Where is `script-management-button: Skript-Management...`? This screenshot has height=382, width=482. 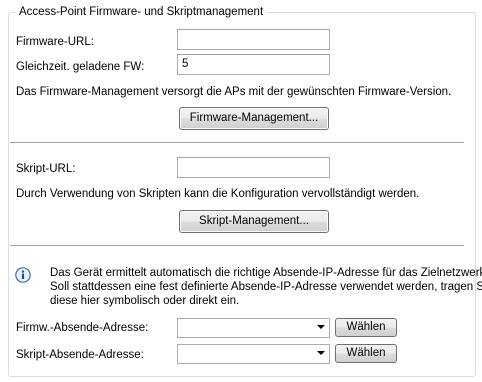
script-management-button: Skript-Management... is located at coordinates (254, 221).